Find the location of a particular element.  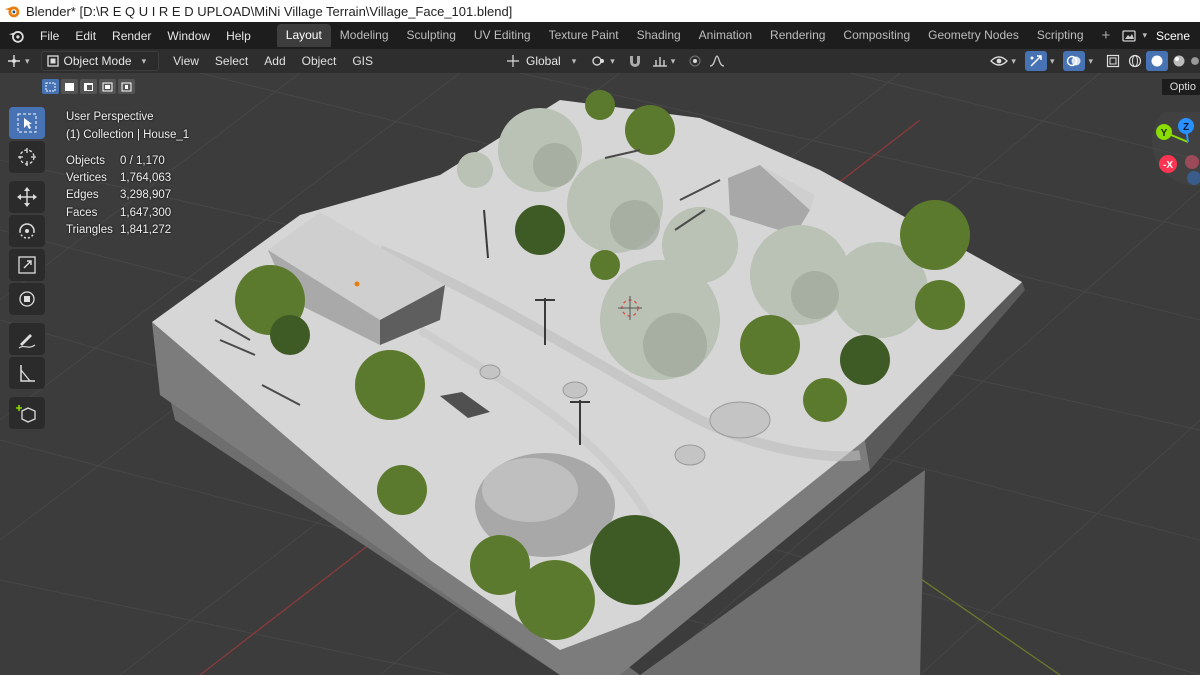

shading-rendered is located at coordinates (1195, 61).